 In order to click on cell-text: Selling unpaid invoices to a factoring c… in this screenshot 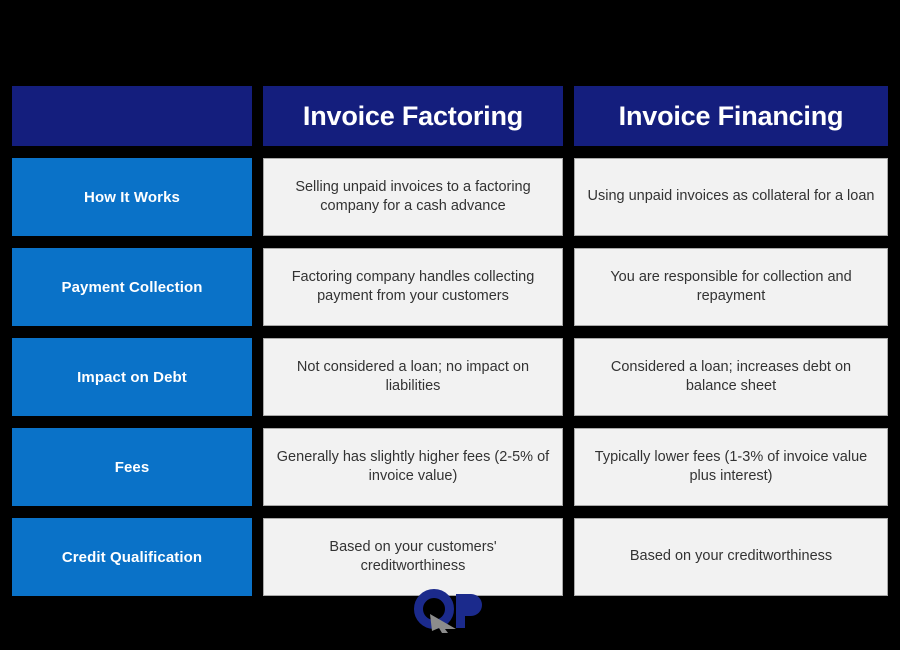, I will do `click(413, 196)`.